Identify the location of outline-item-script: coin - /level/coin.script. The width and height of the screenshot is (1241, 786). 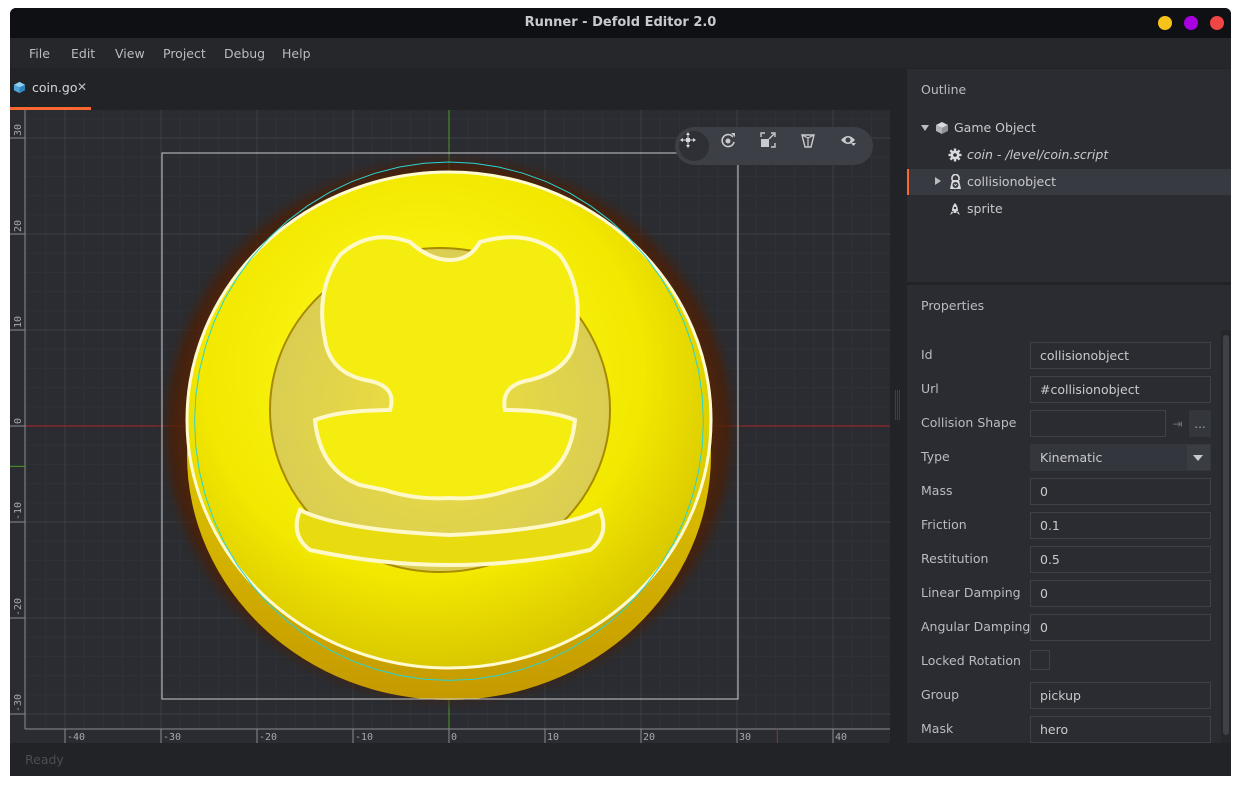
(1069, 155).